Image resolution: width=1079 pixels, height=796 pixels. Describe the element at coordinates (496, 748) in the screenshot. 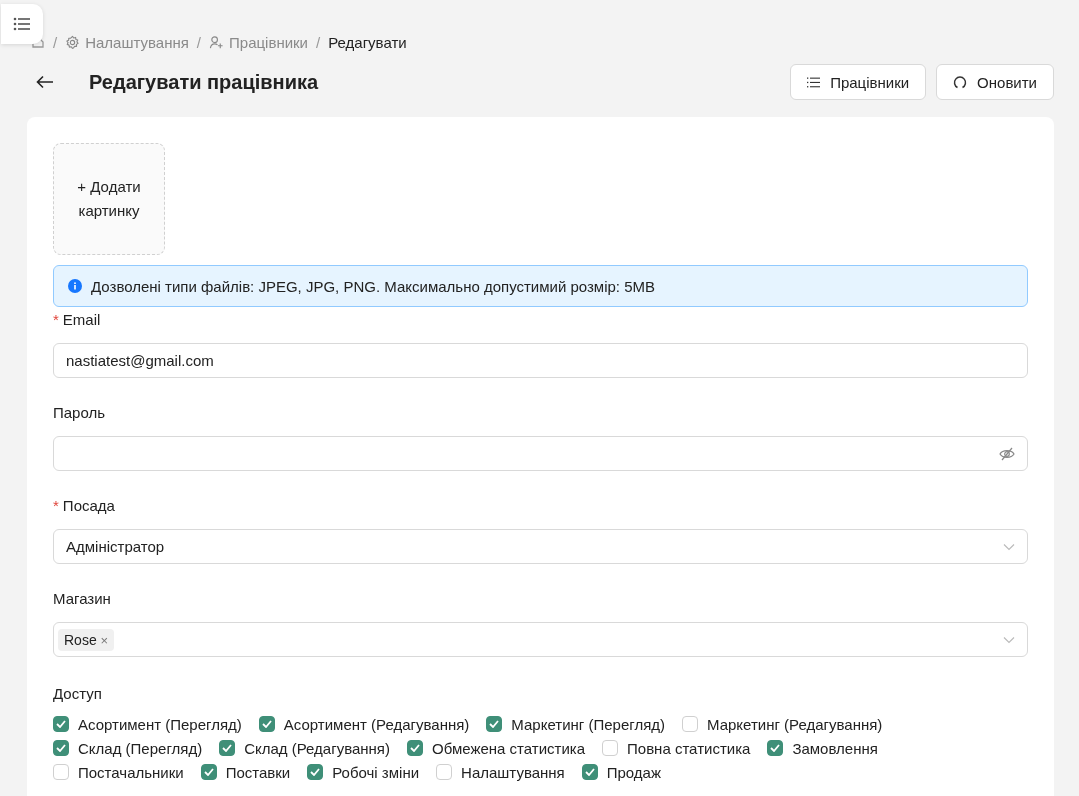

I see `permission-checkbox: Обмежена статистика` at that location.